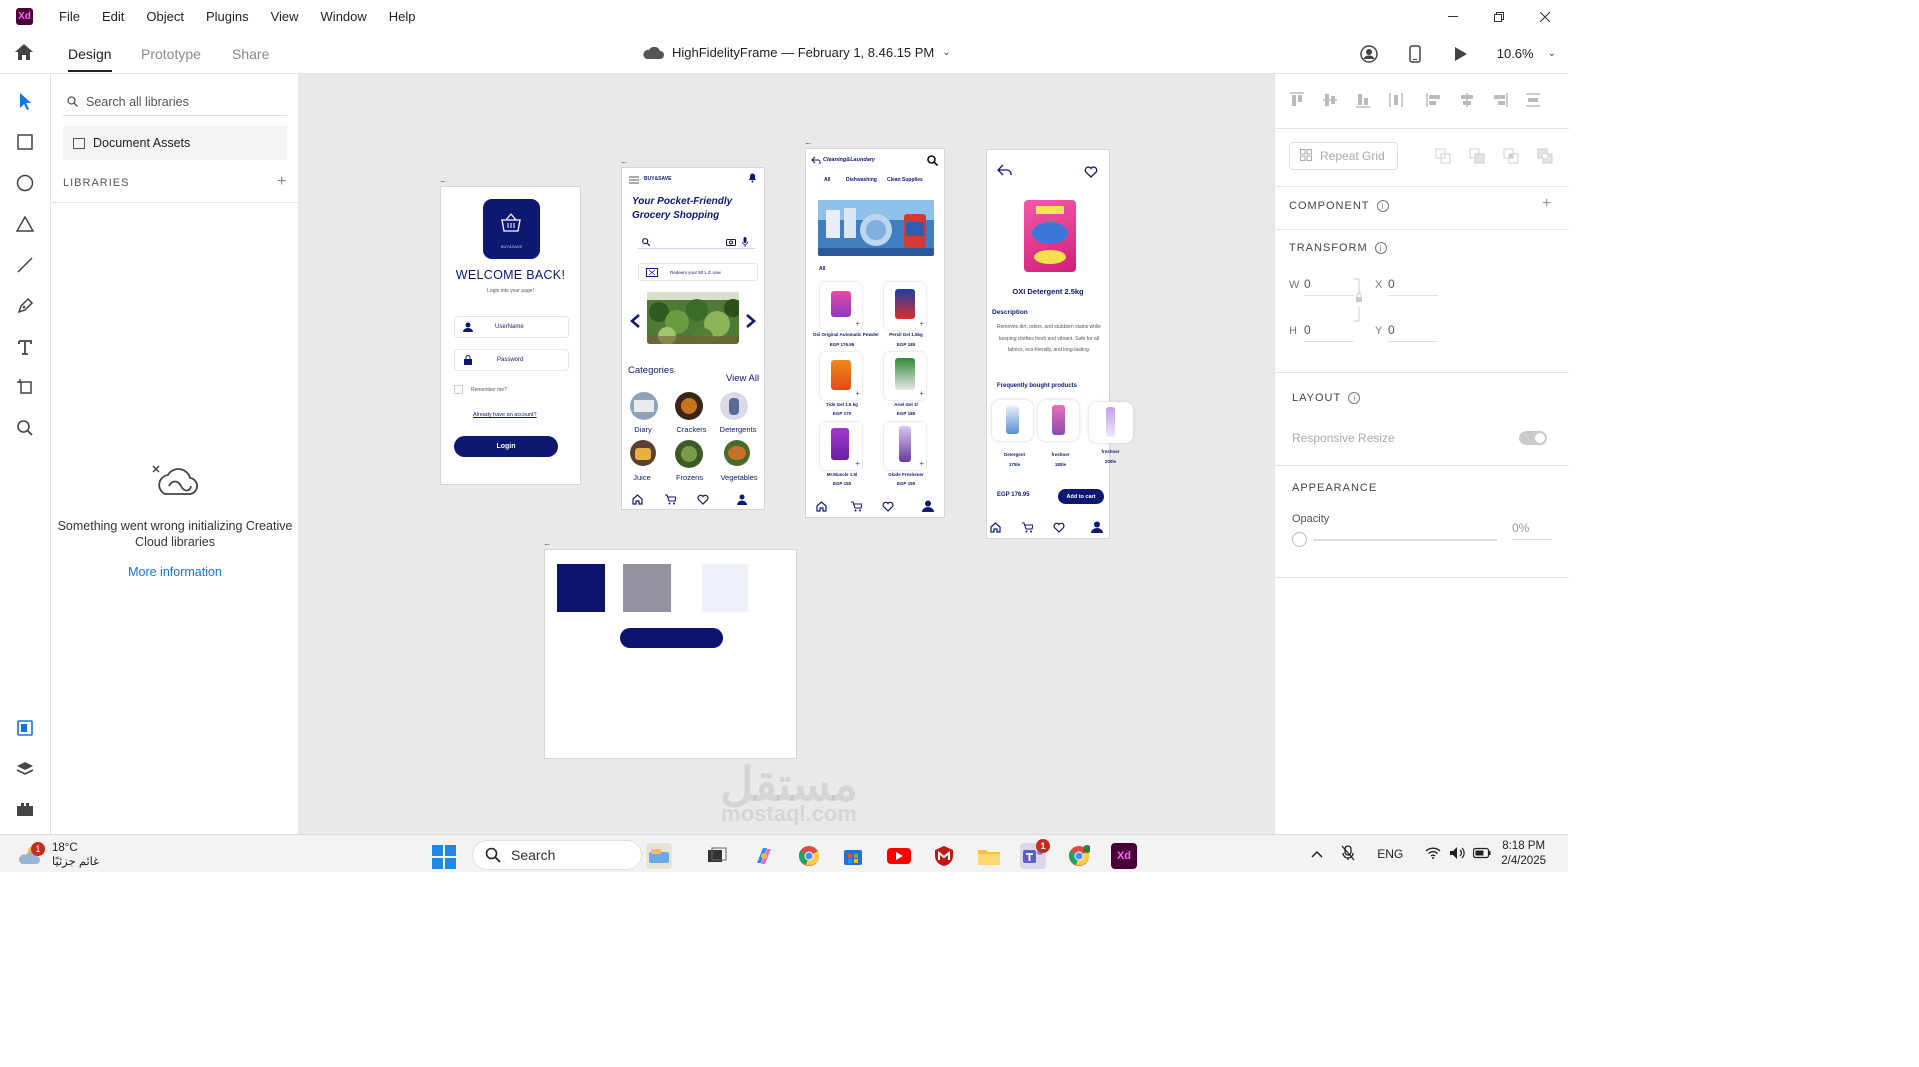 This screenshot has height=1067, width=1919. Describe the element at coordinates (1552, 53) in the screenshot. I see `zoom-chevron-icon: ⌄` at that location.